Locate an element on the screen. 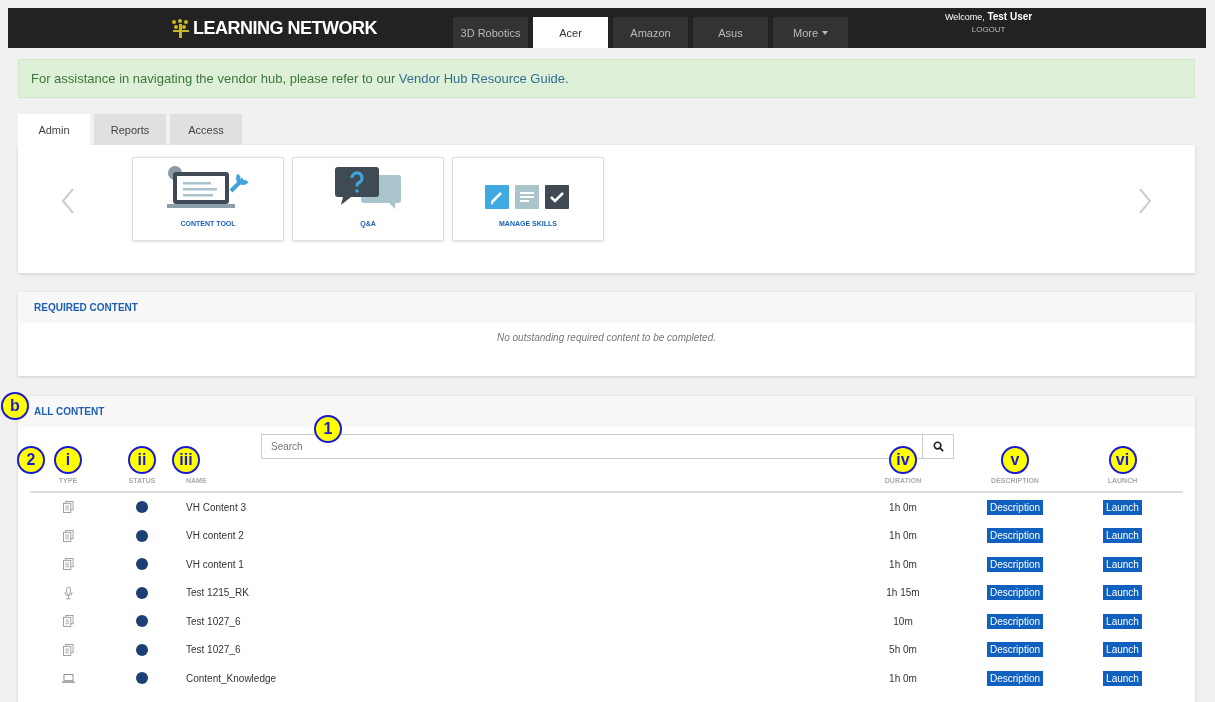 The height and width of the screenshot is (702, 1215). content-name: Content_Knowledge is located at coordinates (231, 678).